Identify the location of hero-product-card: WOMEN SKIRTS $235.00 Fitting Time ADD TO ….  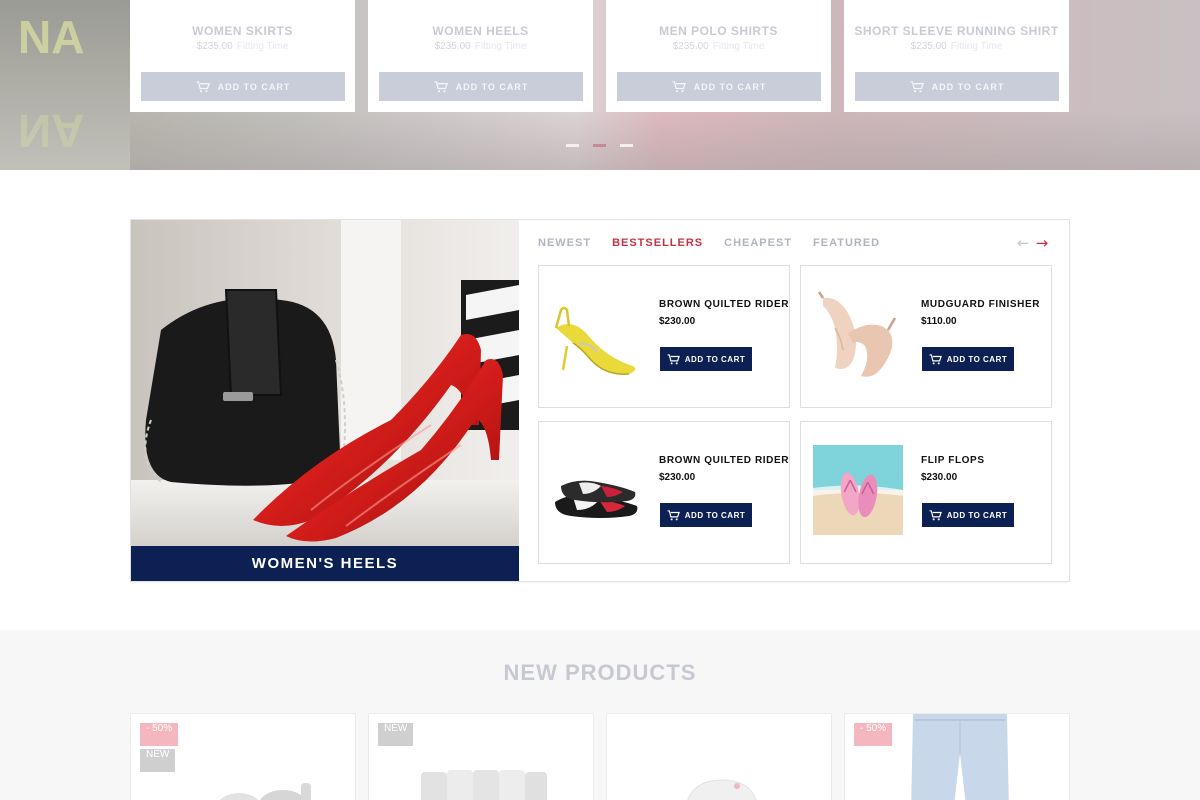
(242, 56).